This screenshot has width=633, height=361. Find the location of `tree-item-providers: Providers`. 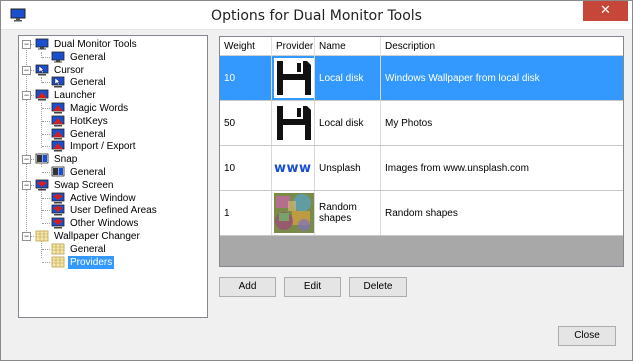

tree-item-providers: Providers is located at coordinates (83, 262).